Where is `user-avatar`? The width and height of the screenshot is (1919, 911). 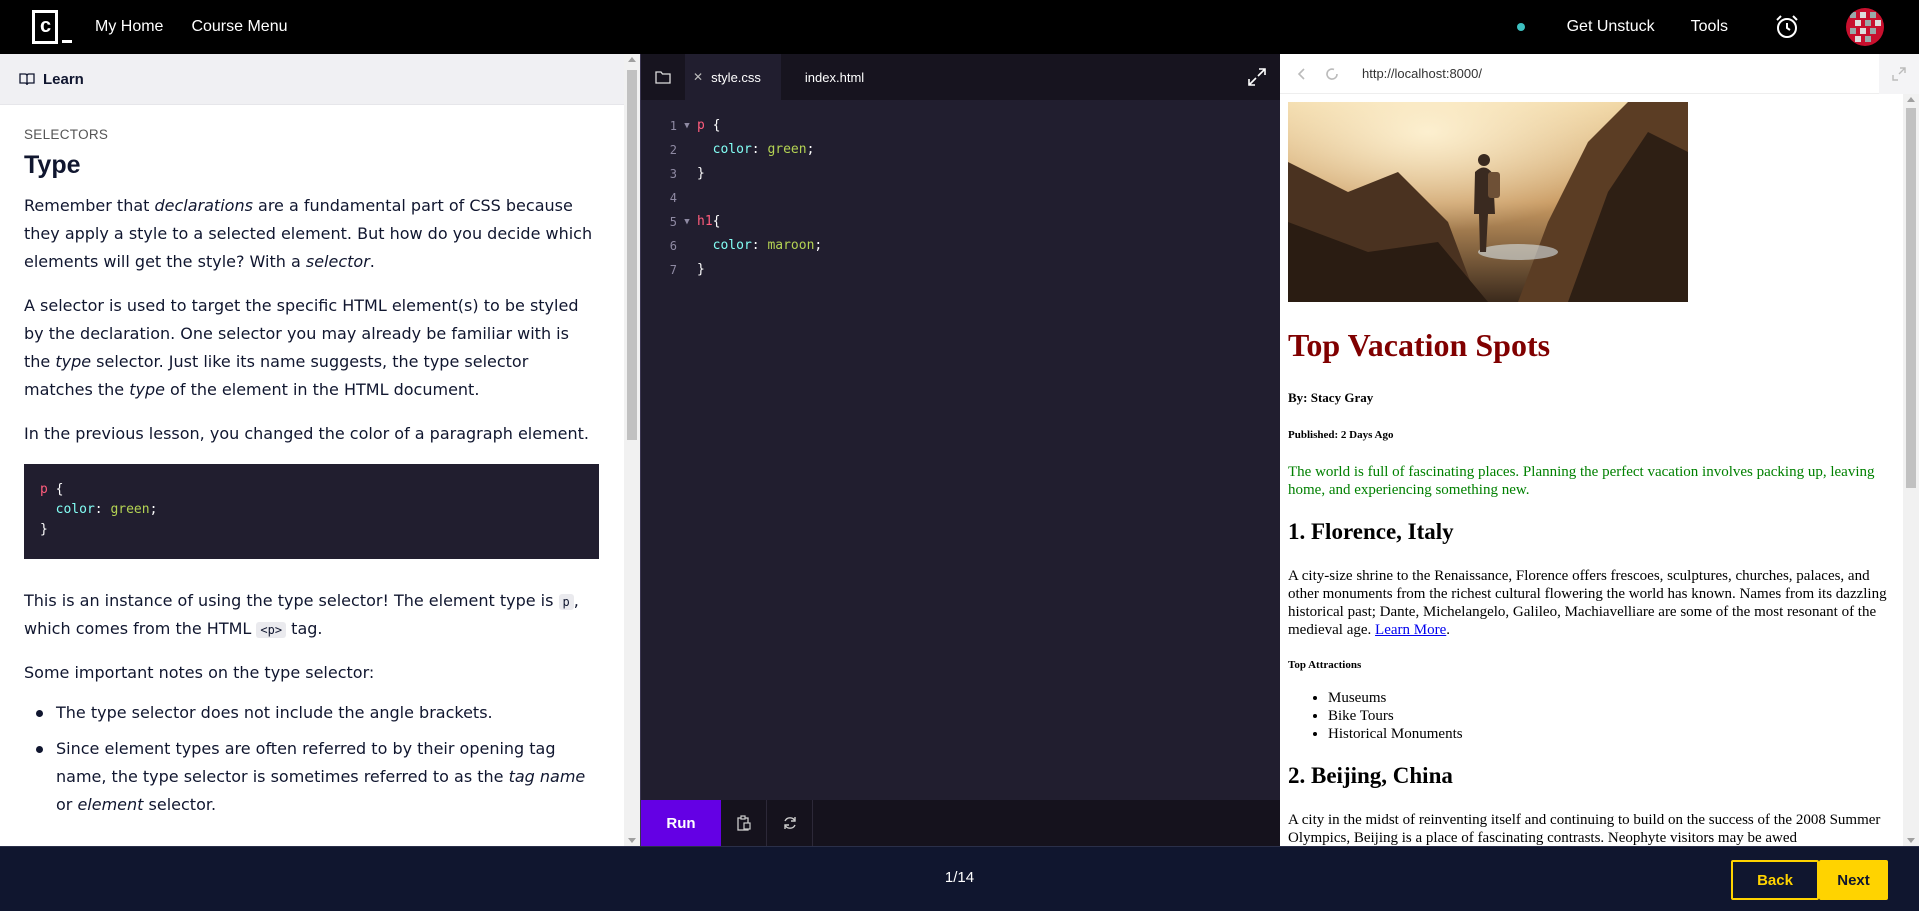 user-avatar is located at coordinates (1865, 27).